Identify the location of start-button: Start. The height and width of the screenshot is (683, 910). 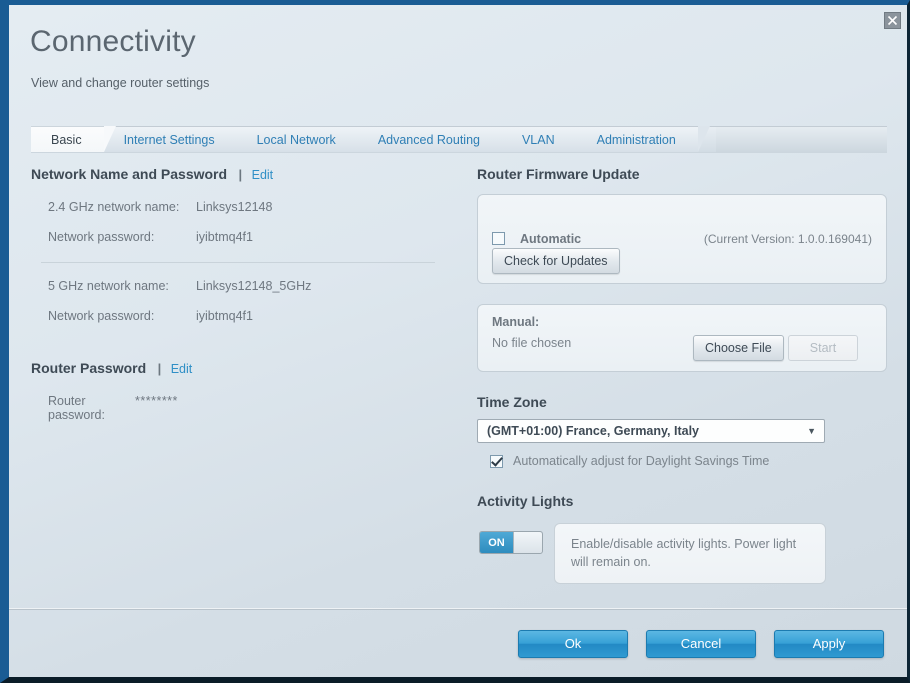
(823, 348).